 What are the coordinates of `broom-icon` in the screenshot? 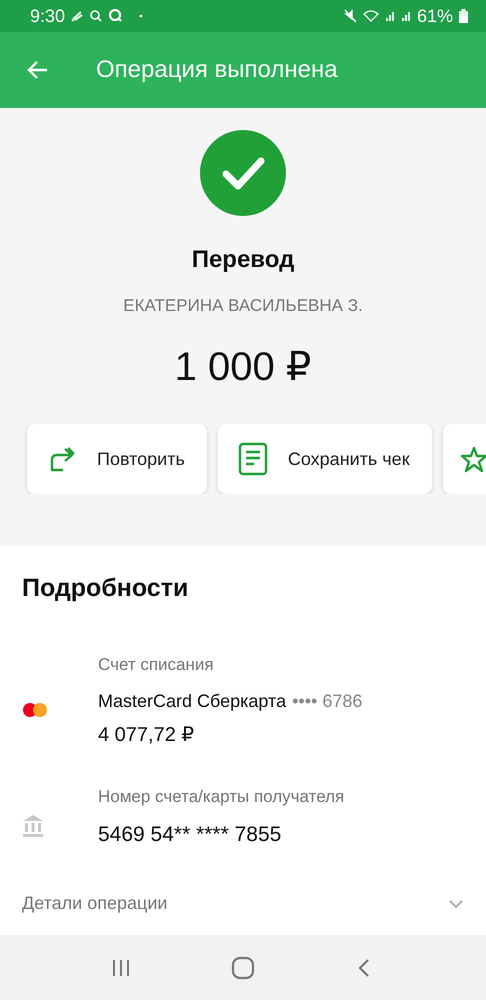 It's located at (77, 16).